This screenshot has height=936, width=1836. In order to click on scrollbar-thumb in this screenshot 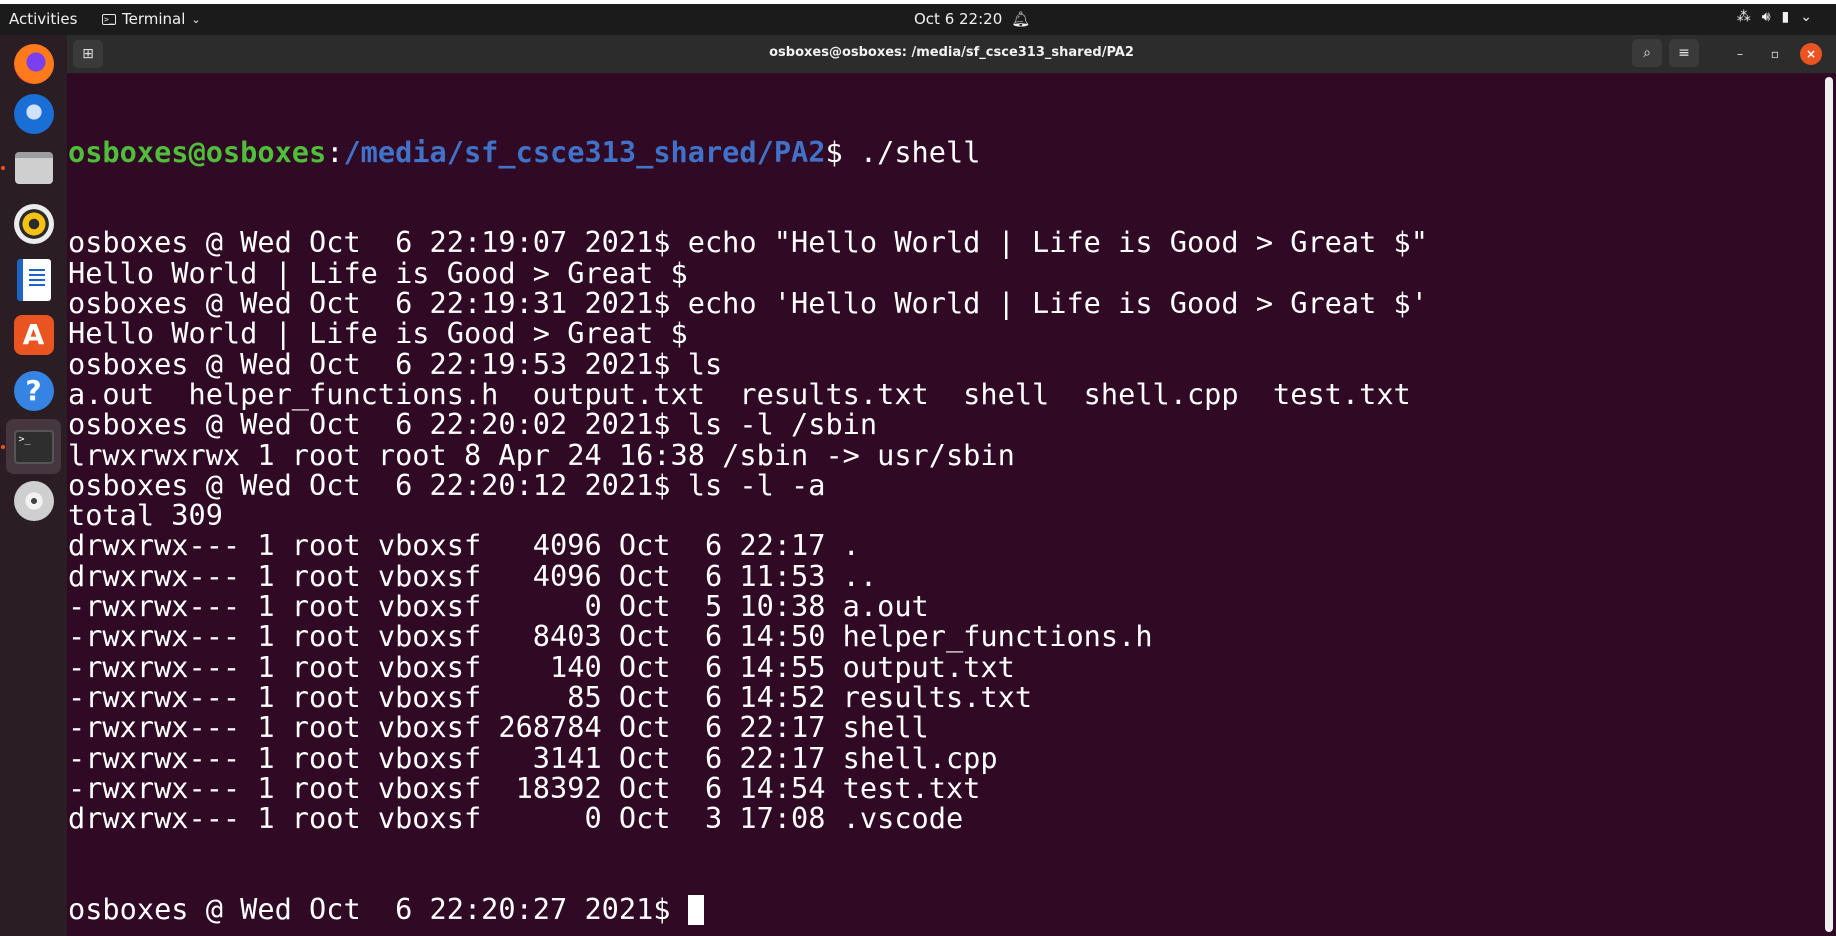, I will do `click(1829, 504)`.